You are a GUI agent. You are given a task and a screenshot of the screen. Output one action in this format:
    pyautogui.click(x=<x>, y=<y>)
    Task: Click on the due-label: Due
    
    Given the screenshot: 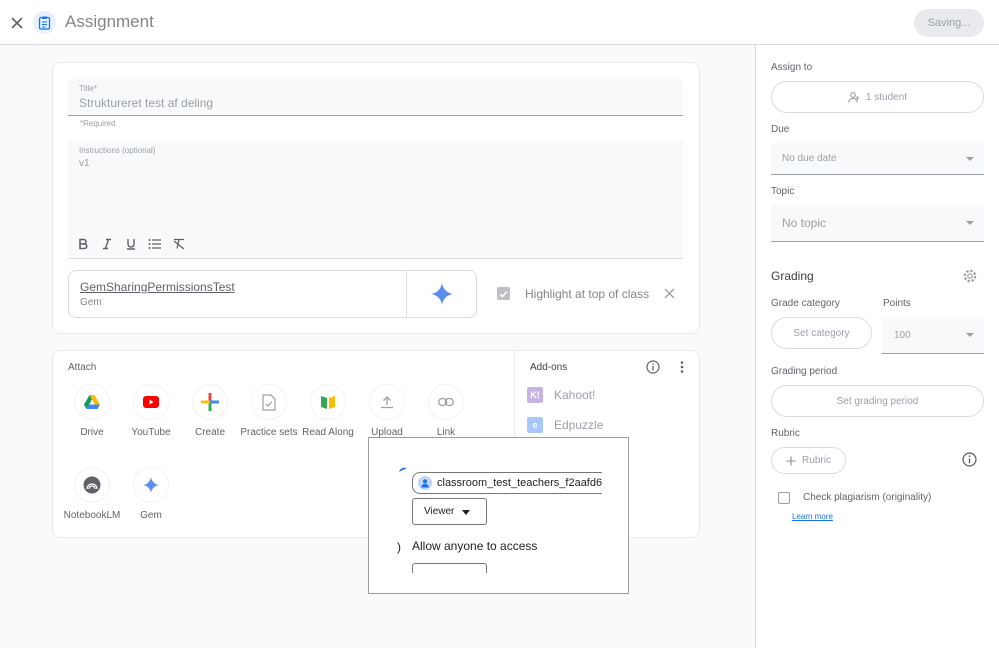 What is the action you would take?
    pyautogui.click(x=780, y=129)
    